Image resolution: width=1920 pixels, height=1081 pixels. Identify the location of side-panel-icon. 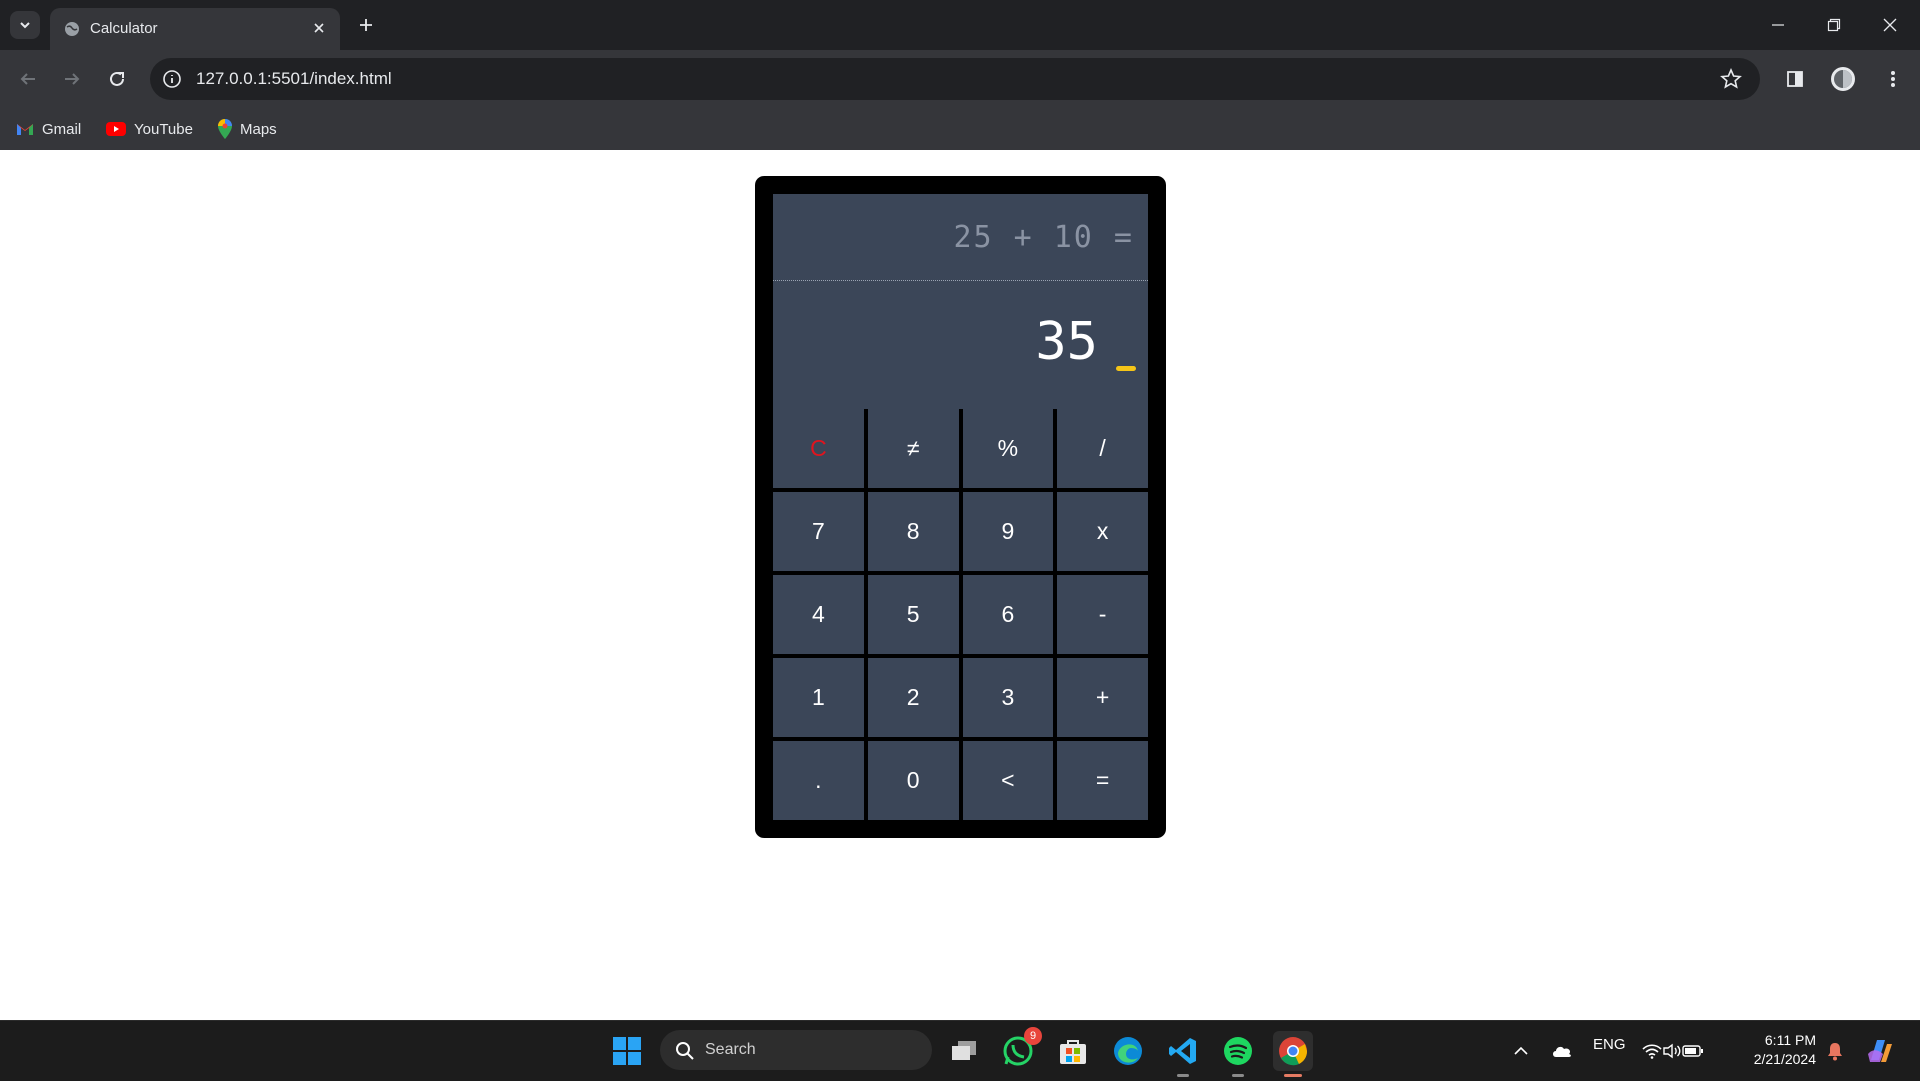
(1795, 79).